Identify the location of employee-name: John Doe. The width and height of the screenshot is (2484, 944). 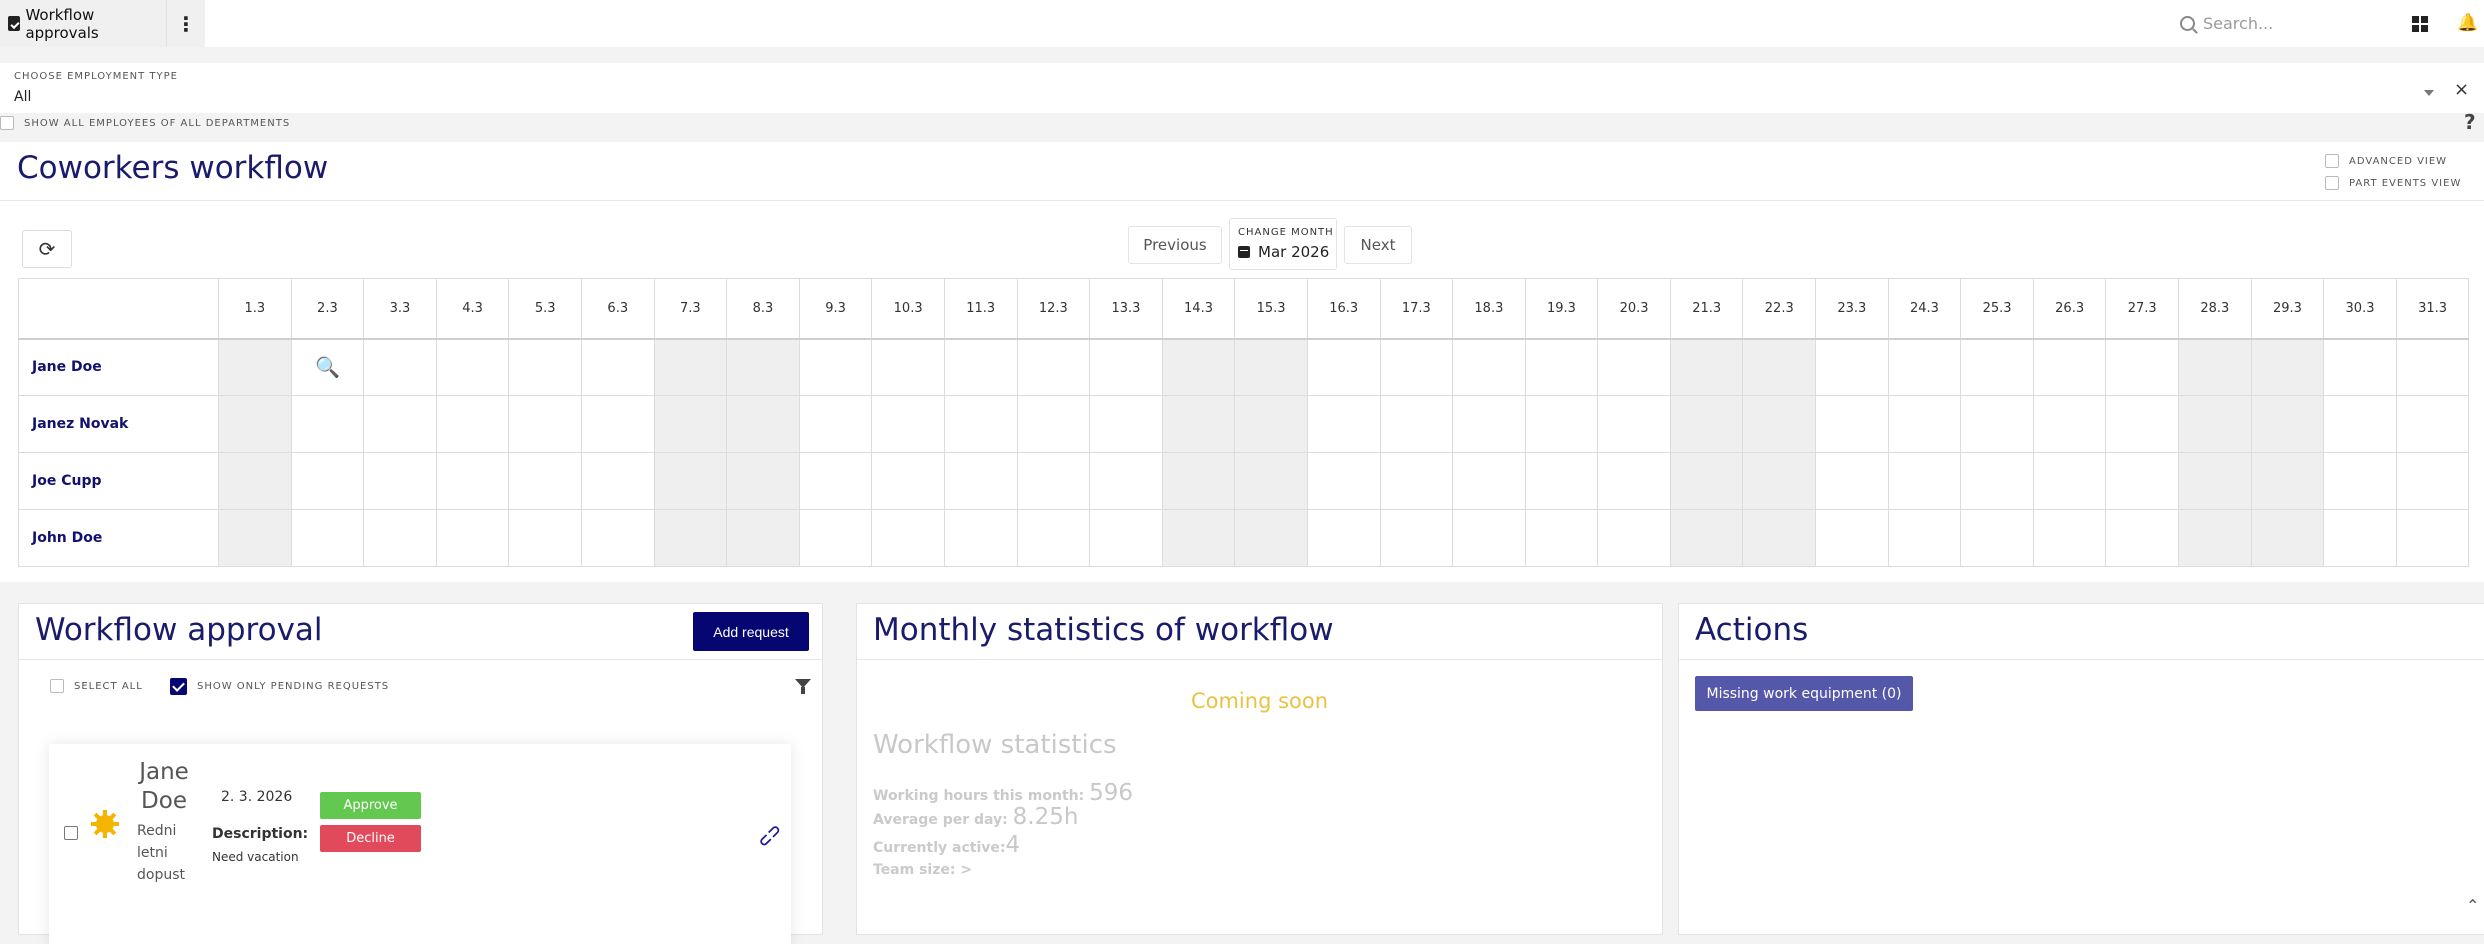
(118, 538).